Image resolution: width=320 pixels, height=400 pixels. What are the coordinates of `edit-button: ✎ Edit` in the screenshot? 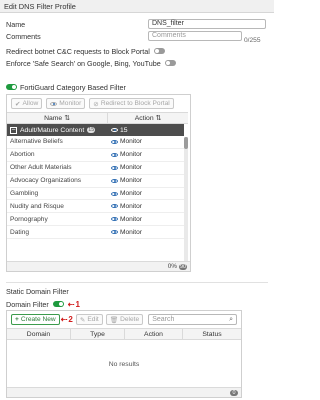 It's located at (89, 319).